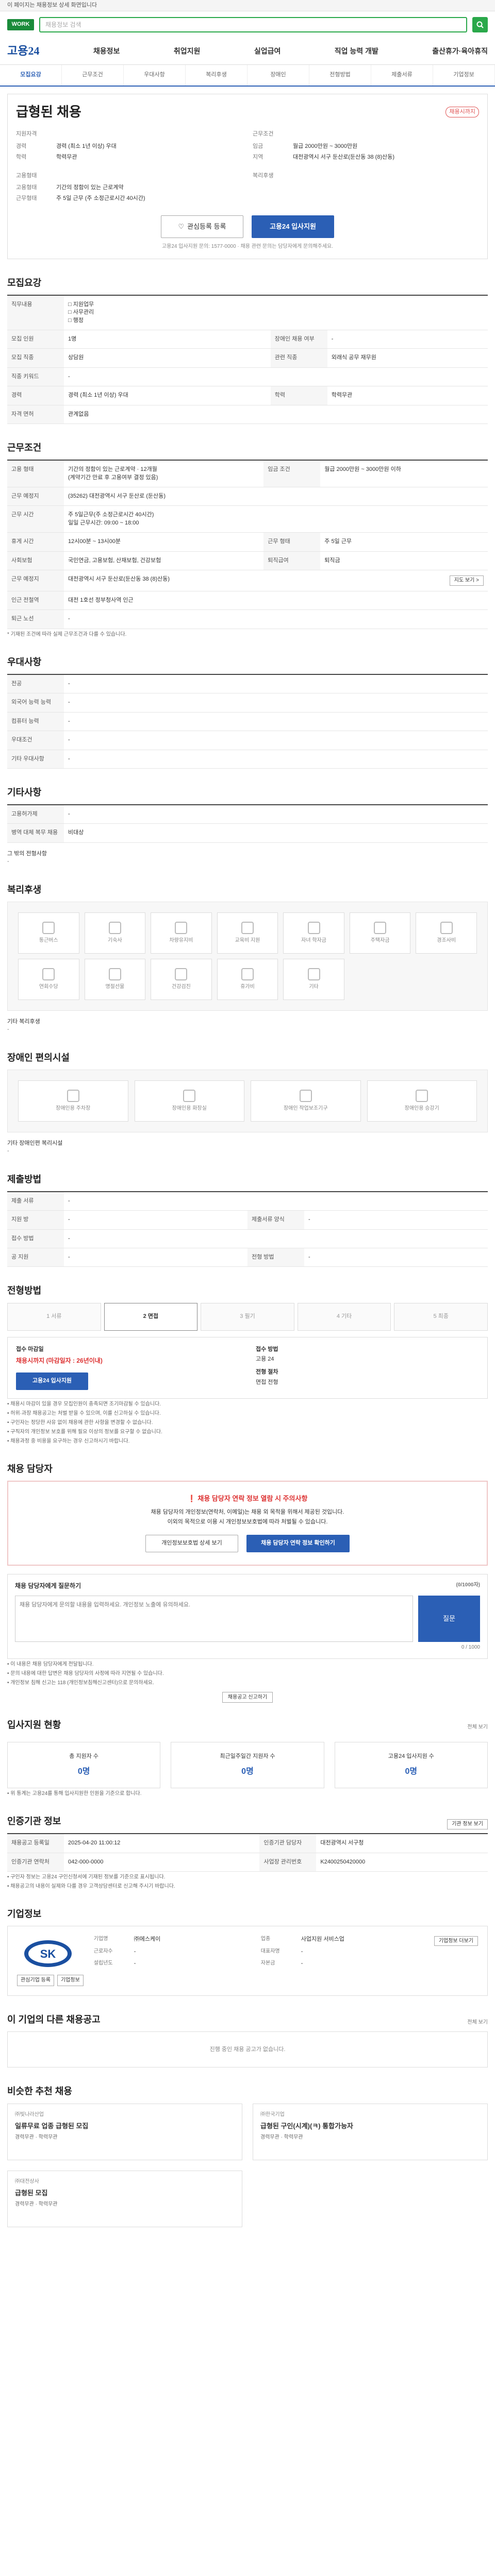 This screenshot has width=495, height=2576. I want to click on row-key: 자격 면허, so click(35, 415).